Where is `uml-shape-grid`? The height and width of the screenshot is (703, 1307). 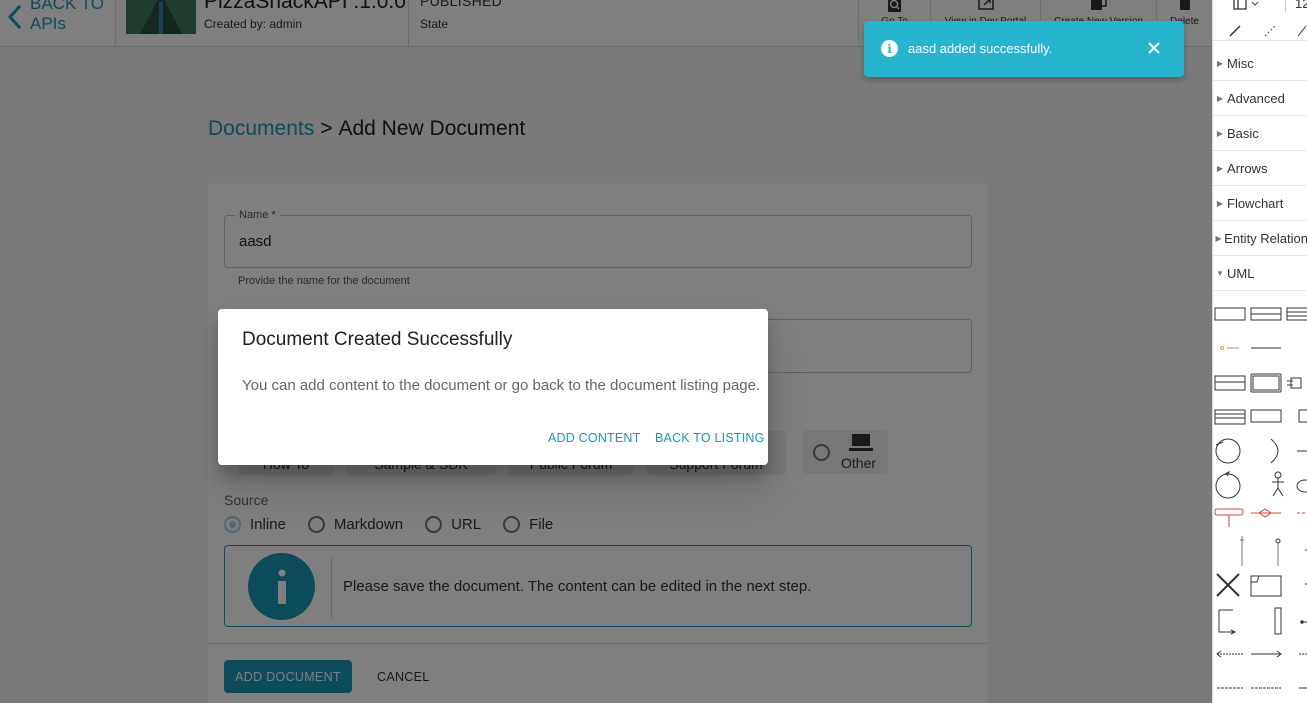
uml-shape-grid is located at coordinates (1260, 497).